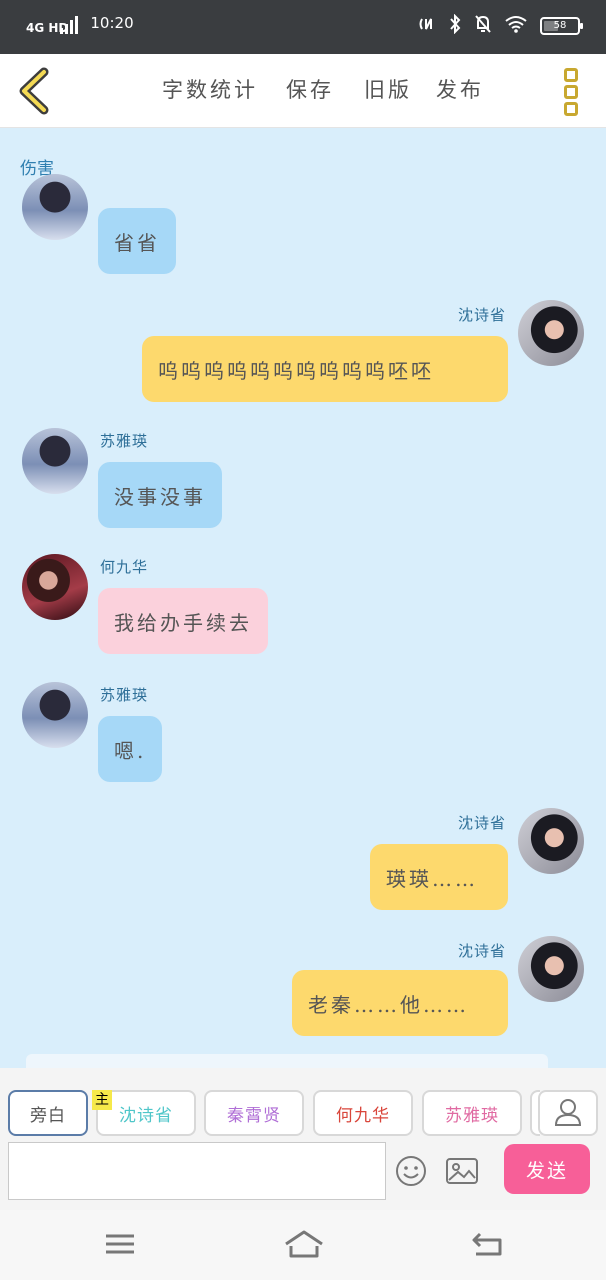  I want to click on more-vertical-icon, so click(573, 92).